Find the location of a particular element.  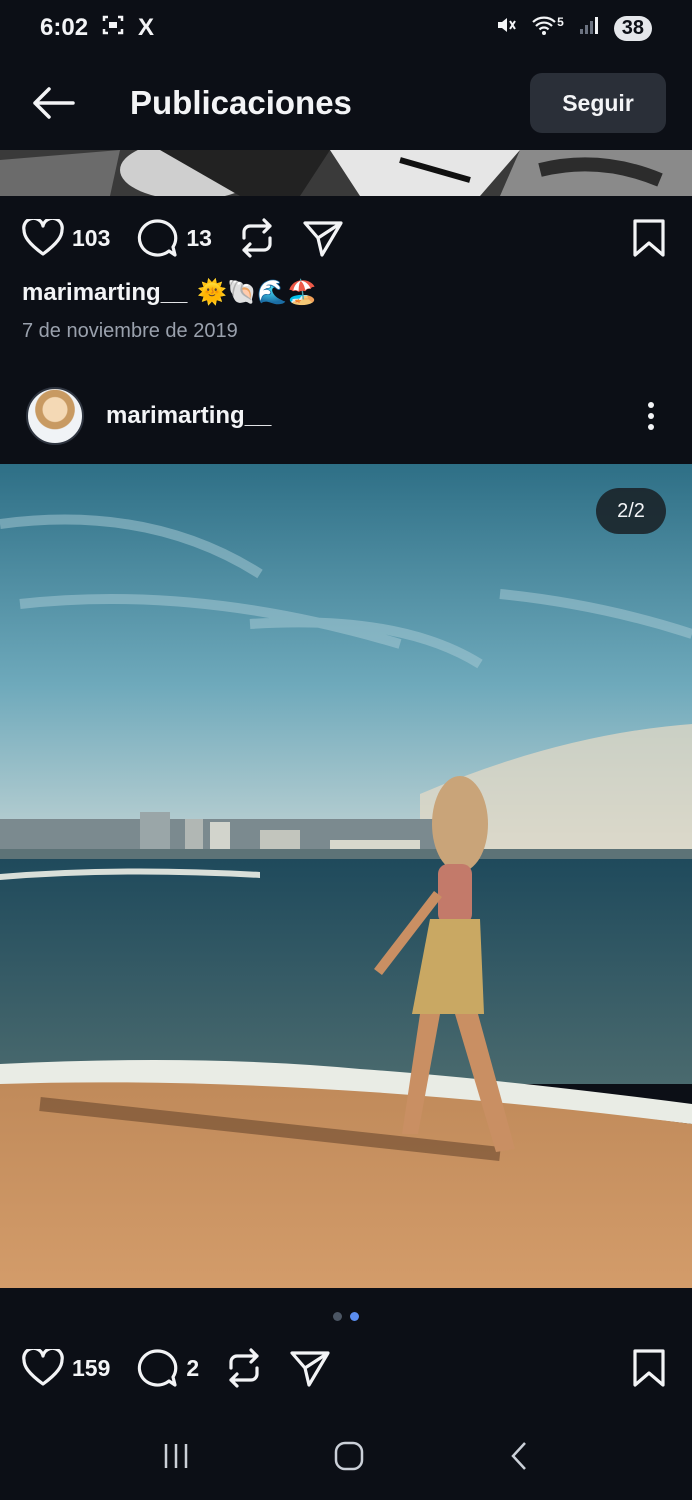

previous-post-image is located at coordinates (346, 173).